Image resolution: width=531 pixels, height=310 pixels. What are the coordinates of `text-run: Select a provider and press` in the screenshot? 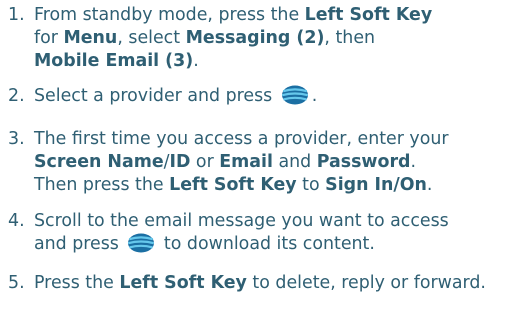 It's located at (156, 96).